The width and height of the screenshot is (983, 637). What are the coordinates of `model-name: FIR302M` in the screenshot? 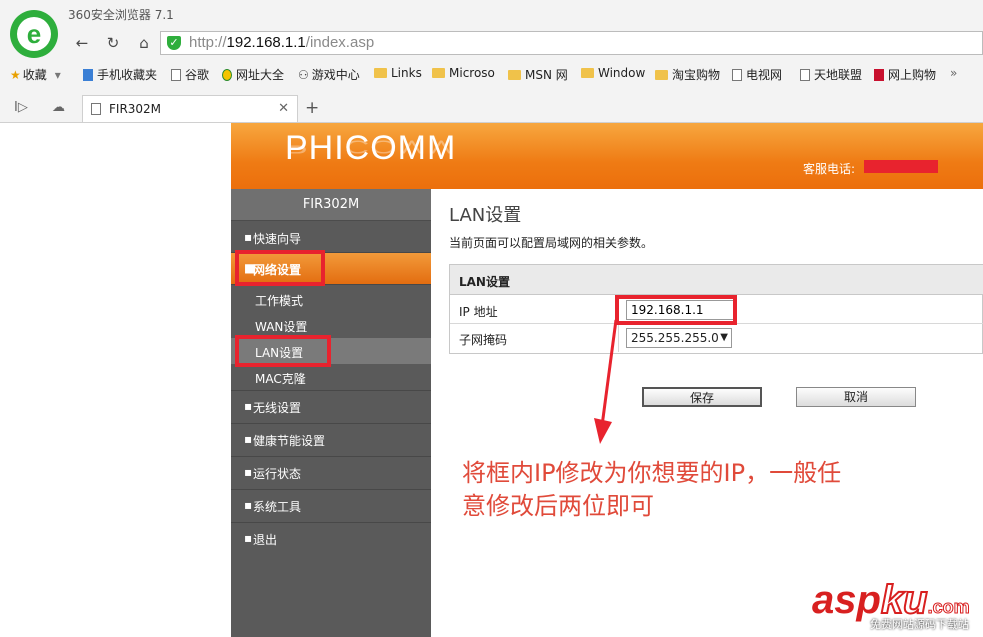 It's located at (331, 205).